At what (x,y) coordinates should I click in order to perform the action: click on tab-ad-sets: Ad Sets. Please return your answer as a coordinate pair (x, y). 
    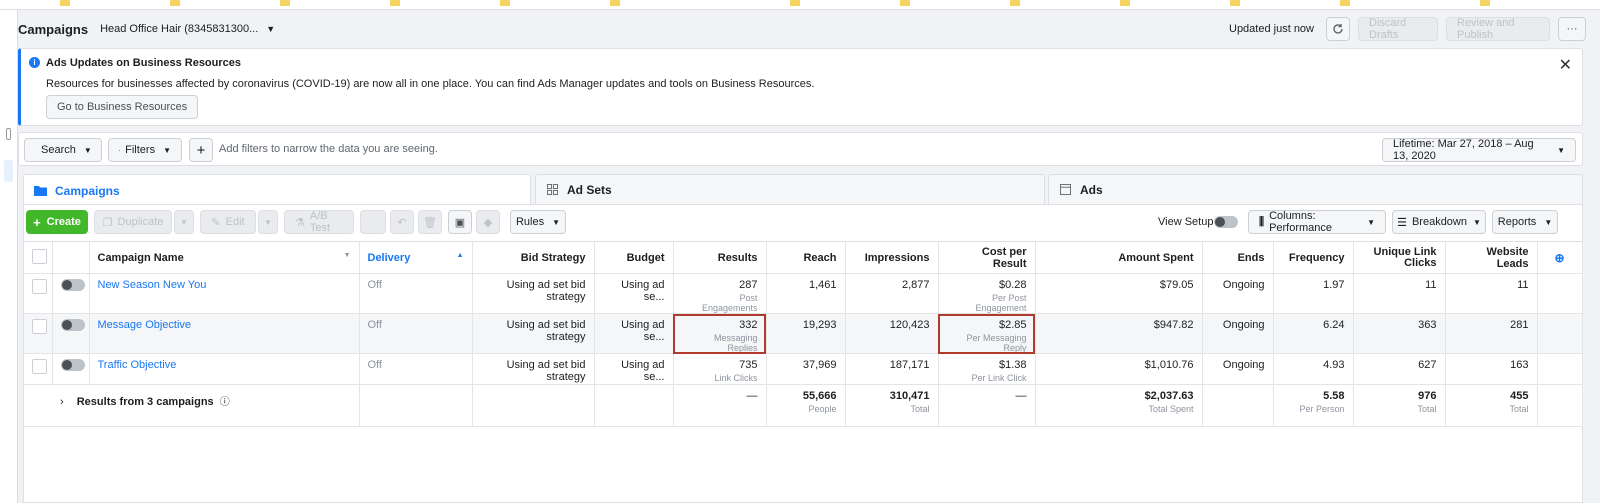
    Looking at the image, I should click on (790, 189).